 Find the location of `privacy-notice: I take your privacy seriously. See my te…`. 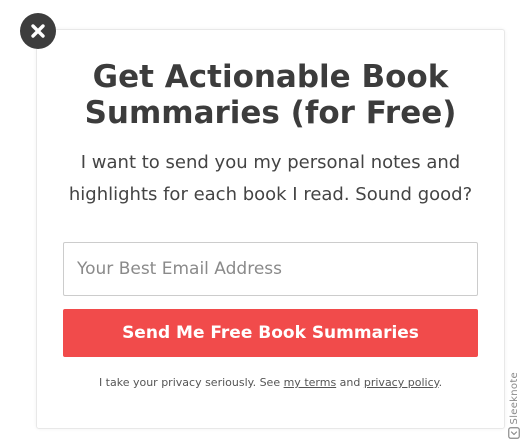

privacy-notice: I take your privacy seriously. See my te… is located at coordinates (270, 383).